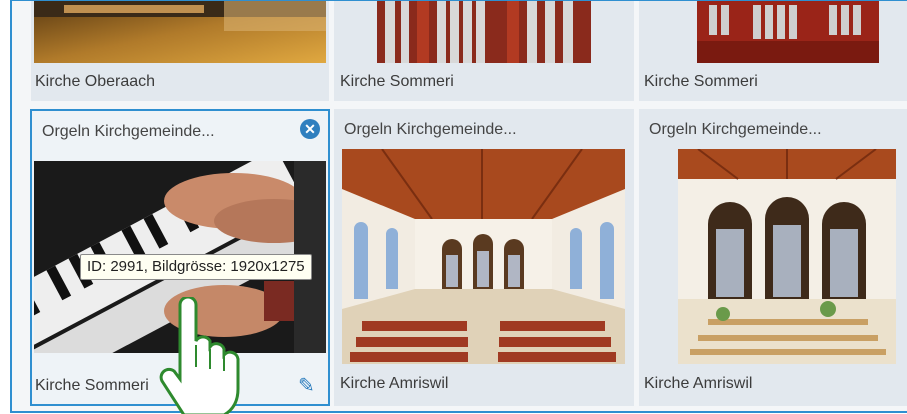 This screenshot has height=414, width=907. I want to click on close-circle-icon: ✕, so click(310, 129).